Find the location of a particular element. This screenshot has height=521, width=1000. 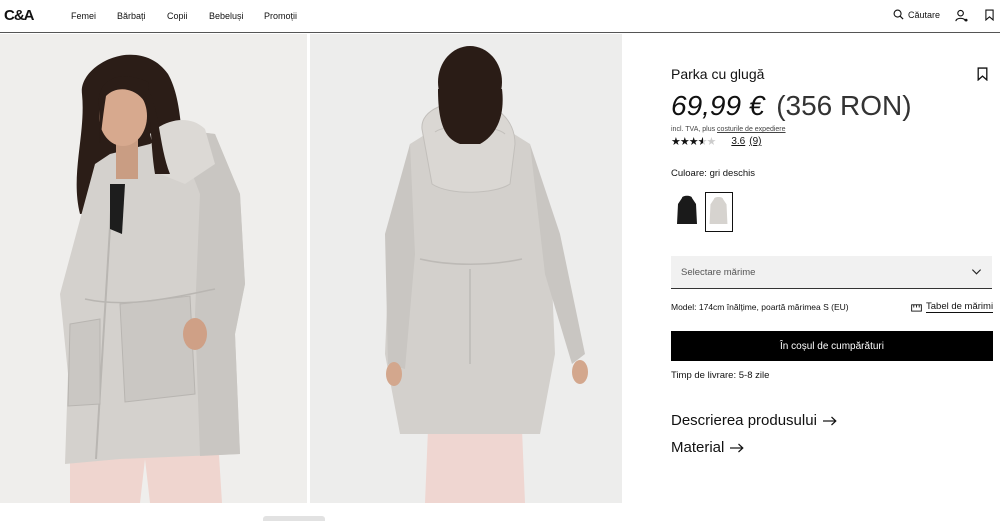

color-swatch-black is located at coordinates (687, 212).